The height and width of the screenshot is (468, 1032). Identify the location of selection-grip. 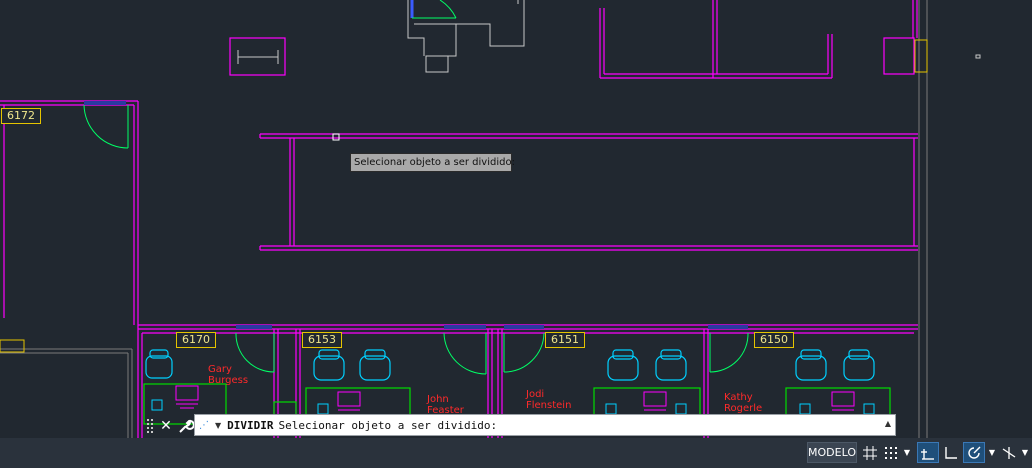
(336, 137).